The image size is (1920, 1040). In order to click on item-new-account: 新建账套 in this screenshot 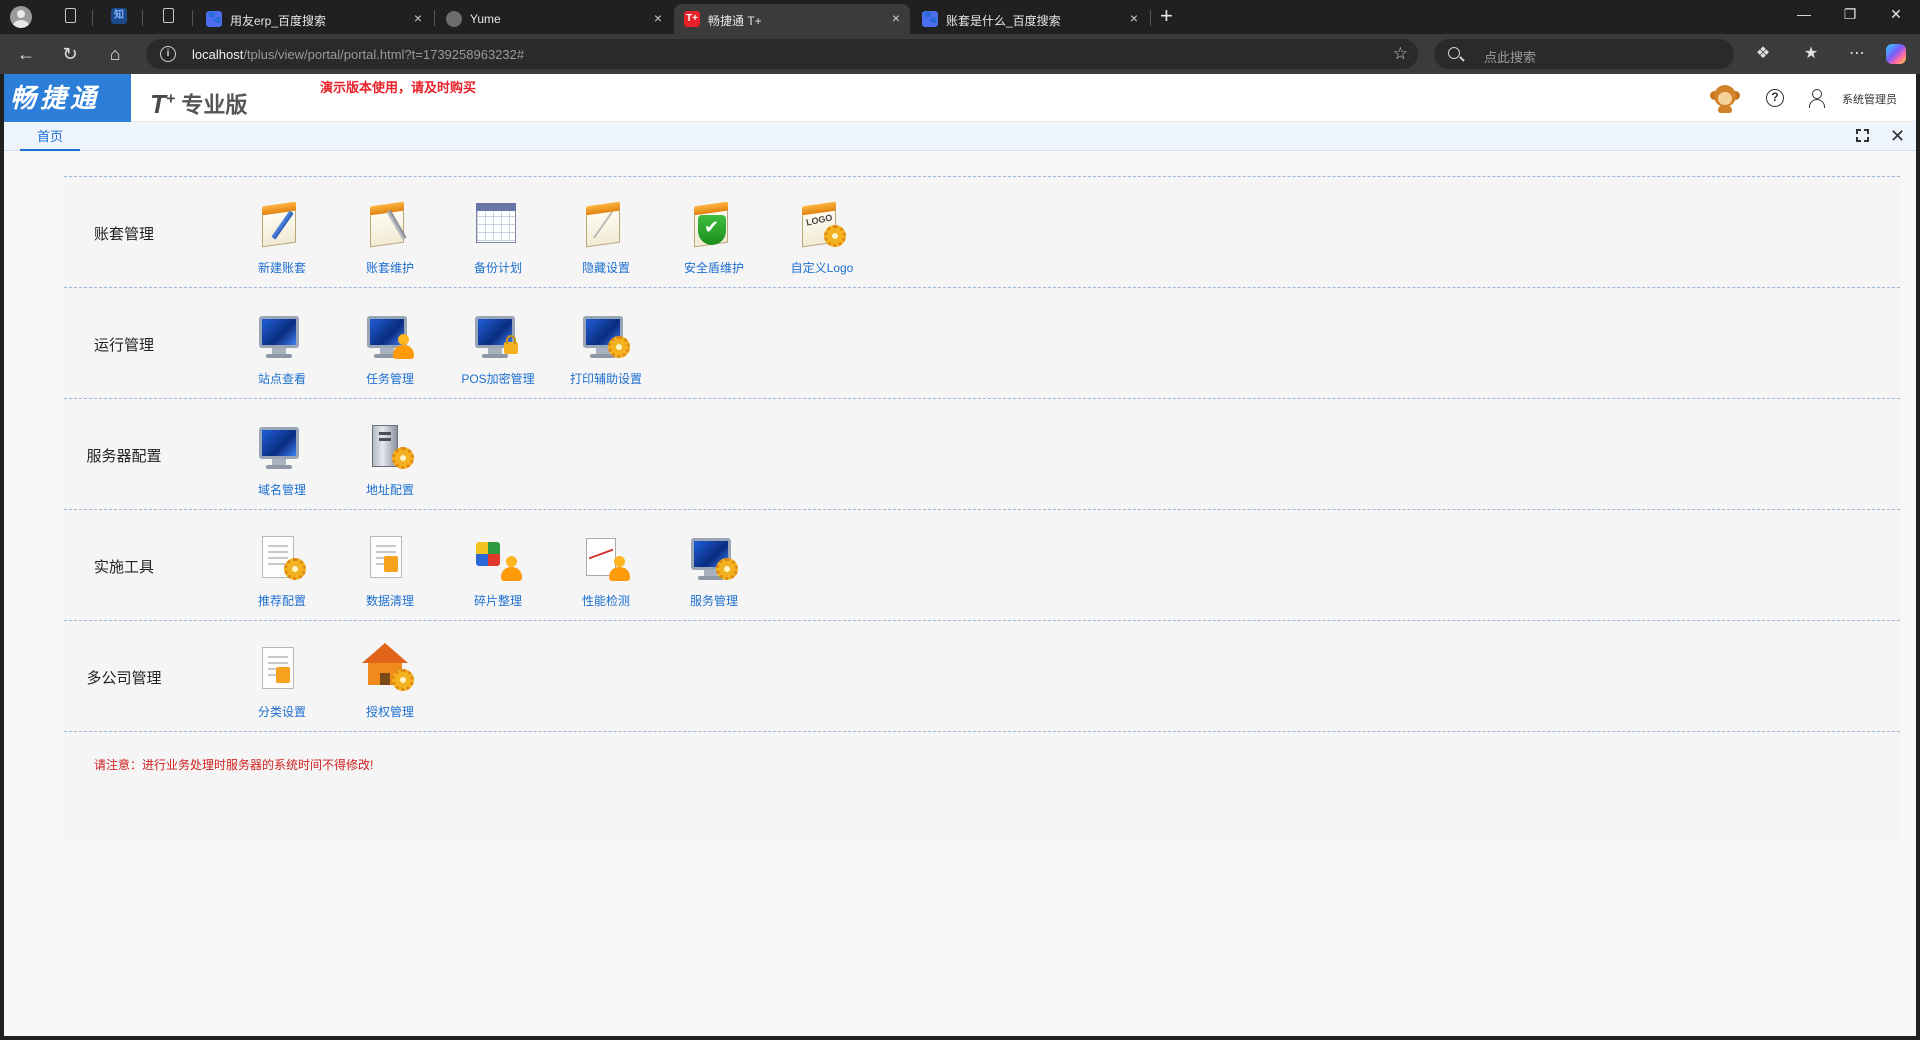, I will do `click(282, 235)`.